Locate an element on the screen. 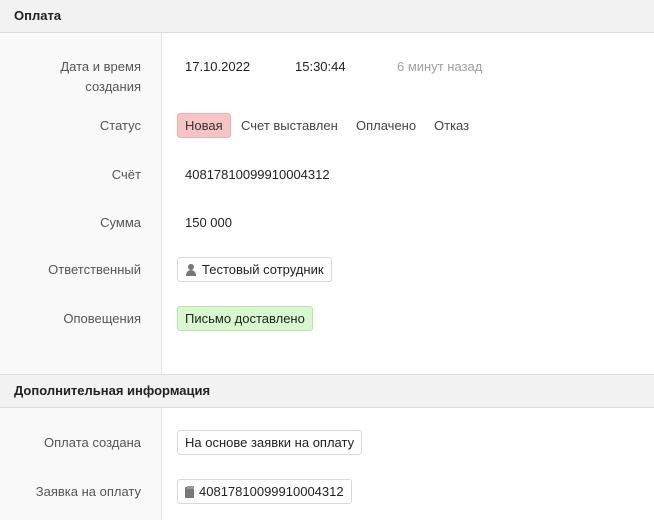 The height and width of the screenshot is (520, 654). payment-created-value: На основе заявки на оплату is located at coordinates (270, 442).